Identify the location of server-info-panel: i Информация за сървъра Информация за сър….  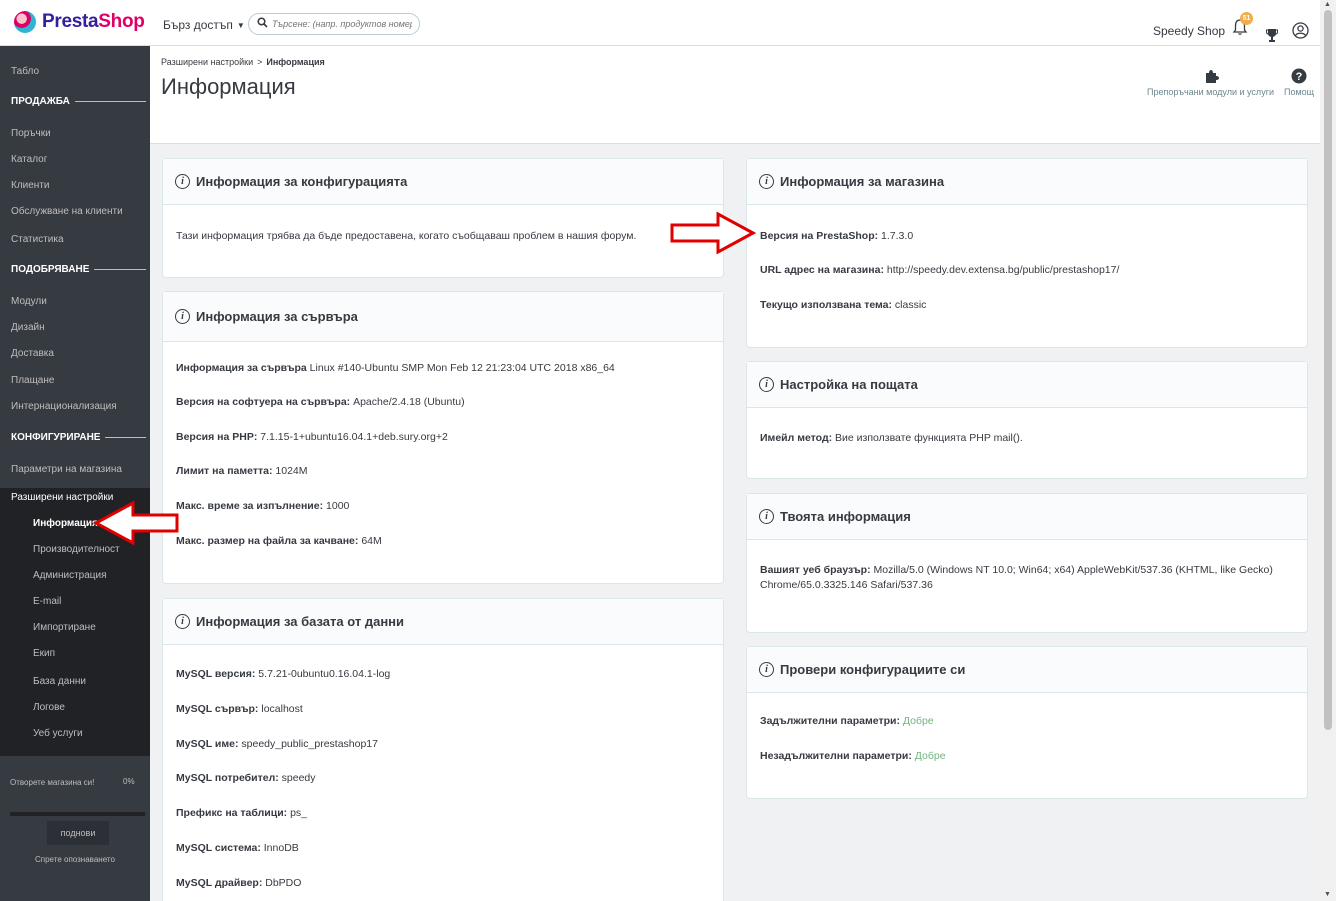
(443, 437).